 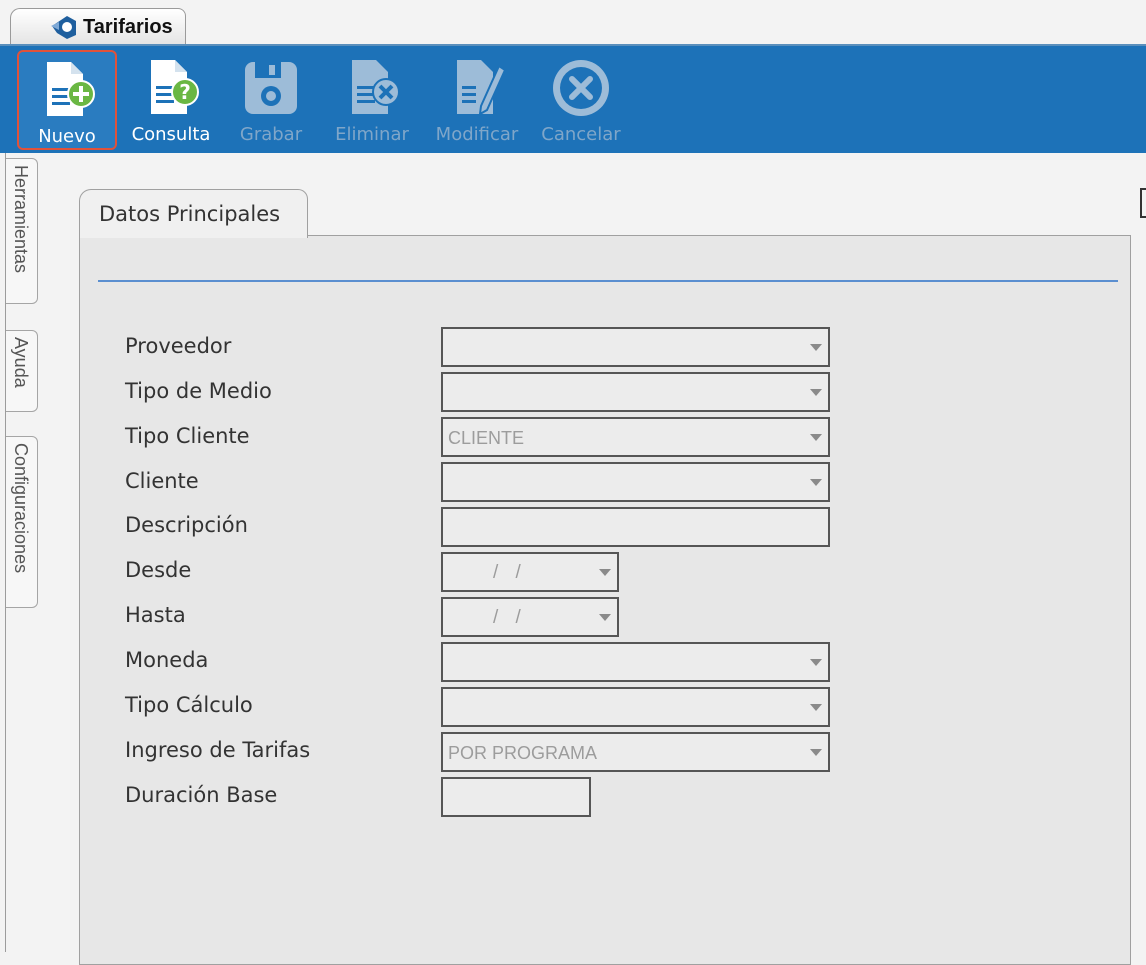 What do you see at coordinates (608, 281) in the screenshot?
I see `section-divider` at bounding box center [608, 281].